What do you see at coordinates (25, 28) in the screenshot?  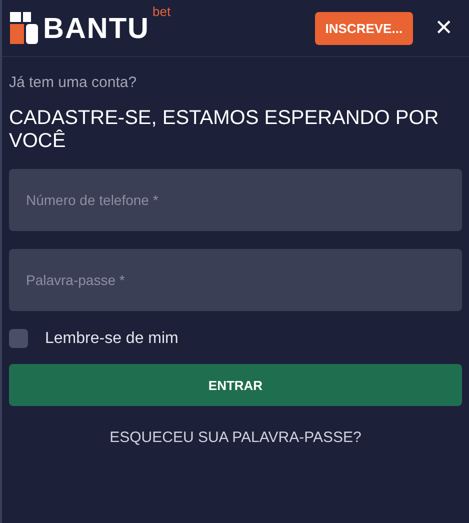 I see `logo-icon` at bounding box center [25, 28].